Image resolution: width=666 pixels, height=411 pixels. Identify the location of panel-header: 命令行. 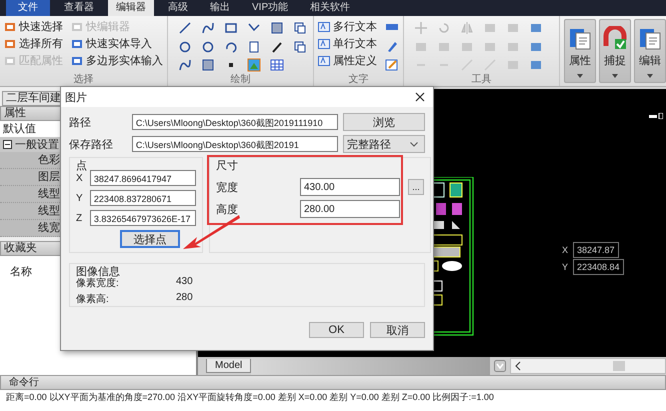
(333, 382).